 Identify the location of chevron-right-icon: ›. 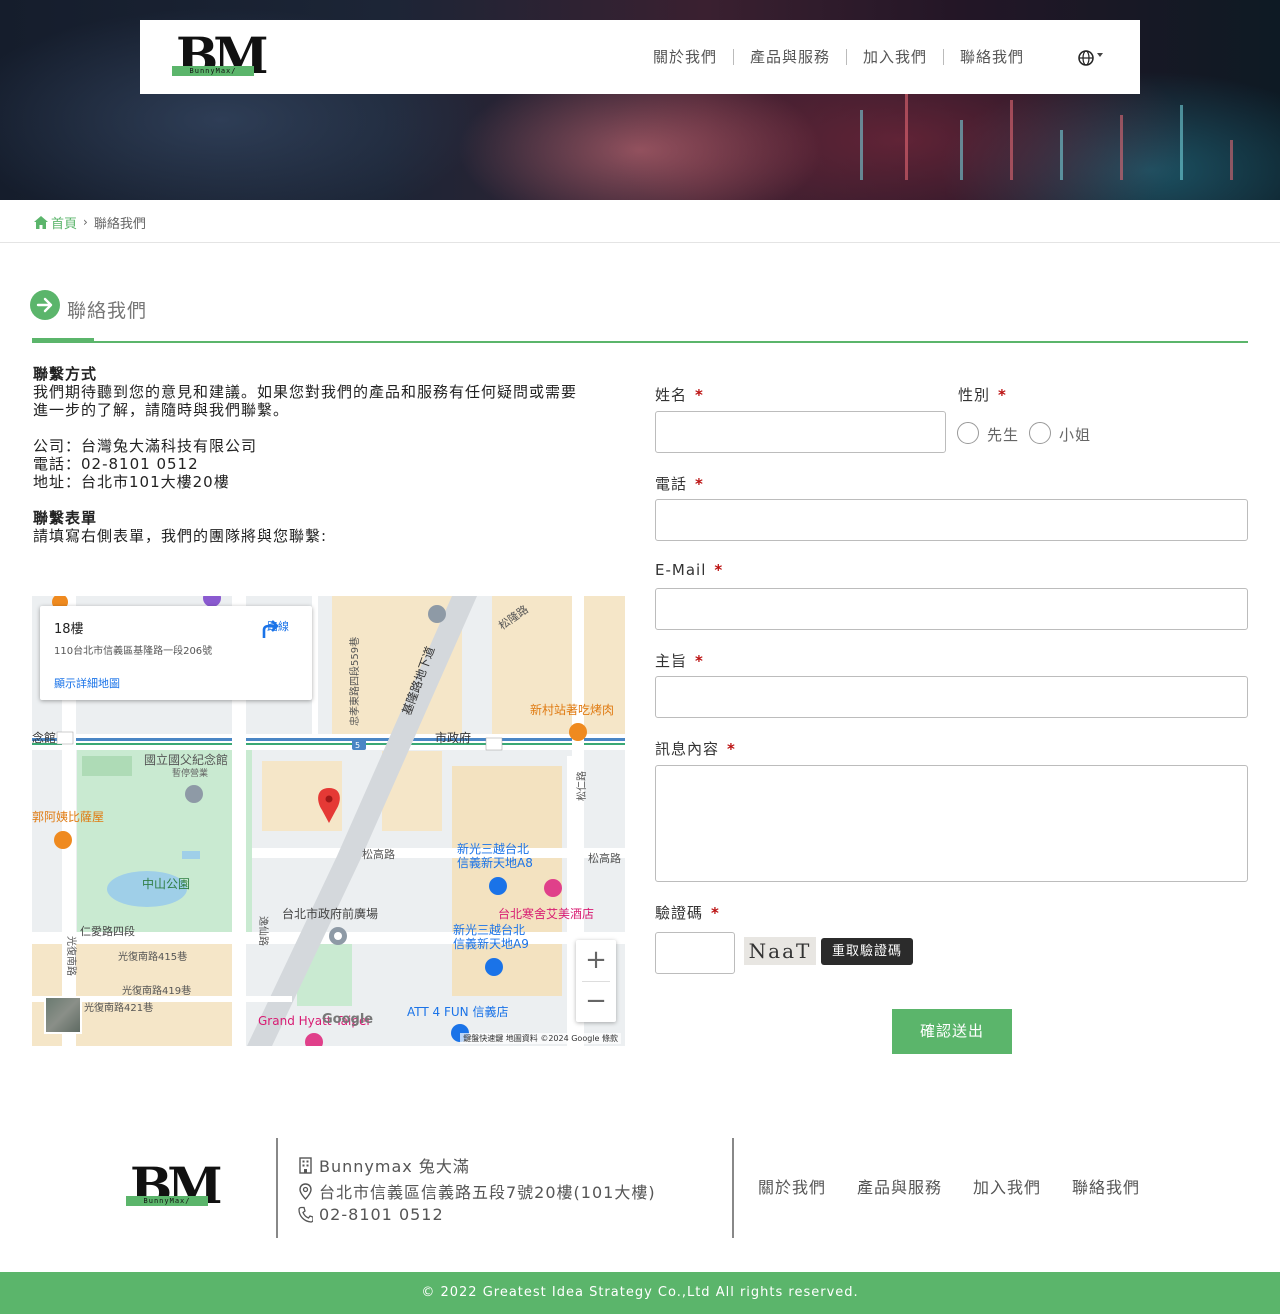
(85, 222).